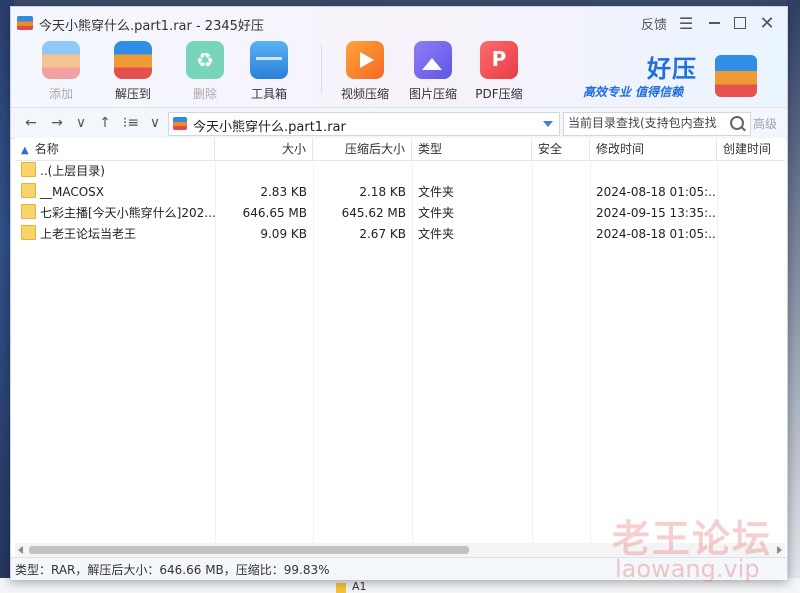 The width and height of the screenshot is (800, 593). What do you see at coordinates (737, 123) in the screenshot?
I see `search-icon` at bounding box center [737, 123].